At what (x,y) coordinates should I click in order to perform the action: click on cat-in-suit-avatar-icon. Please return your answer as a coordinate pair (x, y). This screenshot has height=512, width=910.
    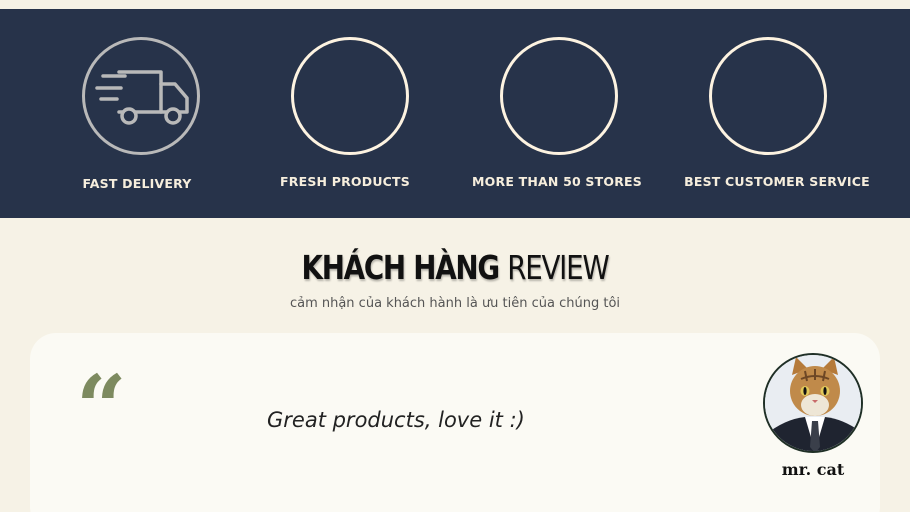
    Looking at the image, I should click on (813, 403).